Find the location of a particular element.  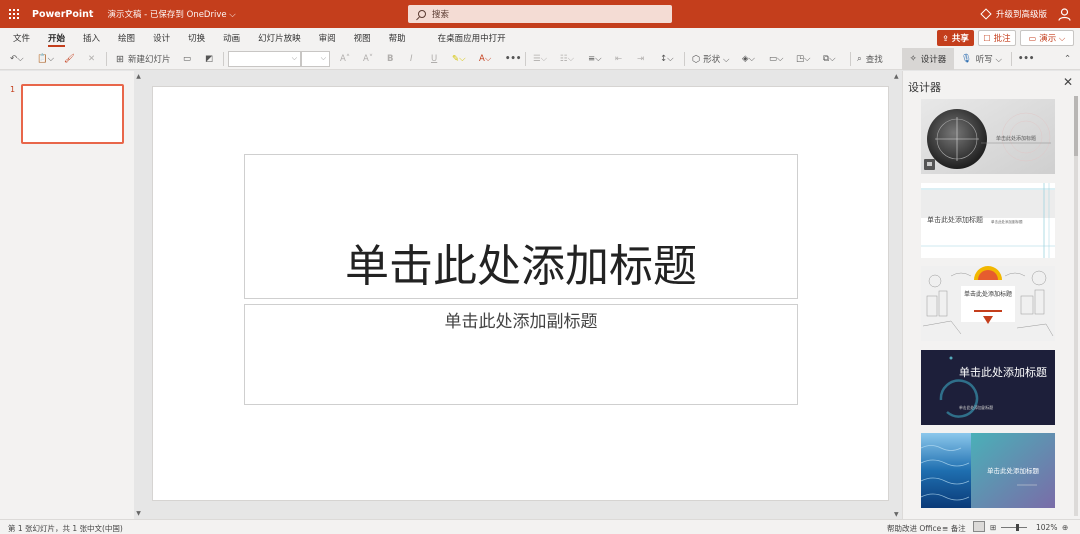

font-family-select: ⌵ is located at coordinates (264, 59).